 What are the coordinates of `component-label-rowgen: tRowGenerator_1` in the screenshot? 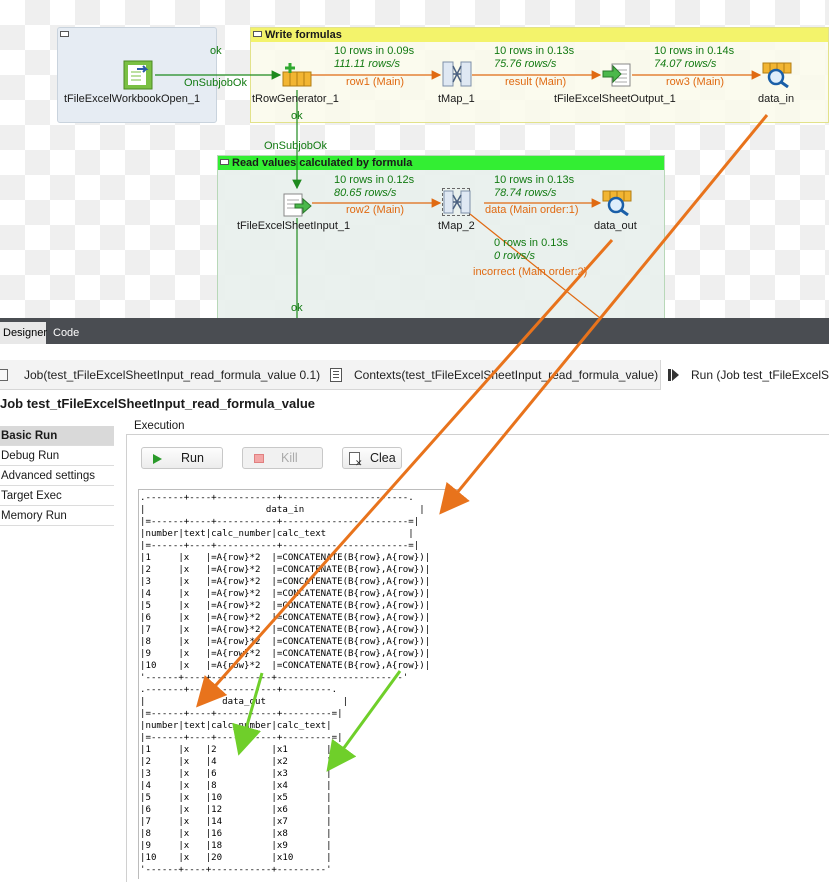 It's located at (295, 99).